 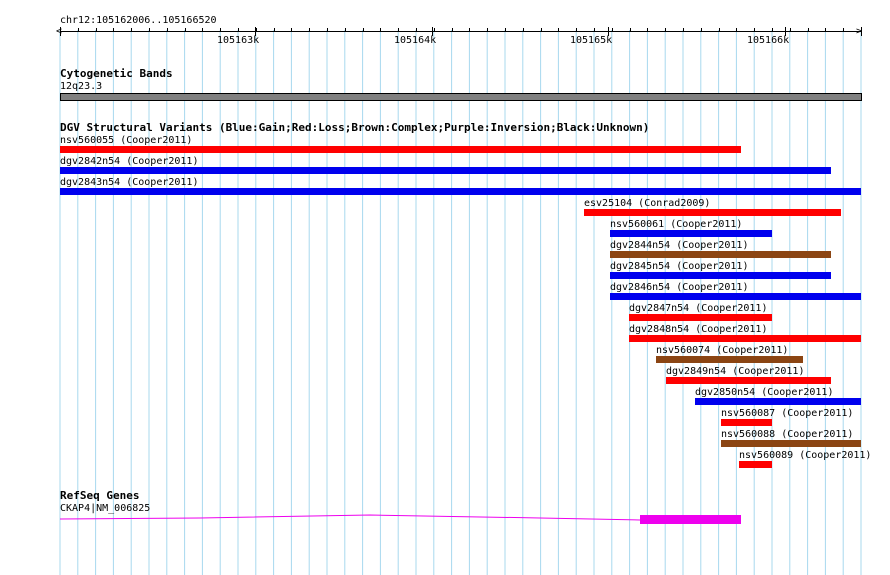 What do you see at coordinates (238, 40) in the screenshot?
I see `ruler-tick-label: 105163k` at bounding box center [238, 40].